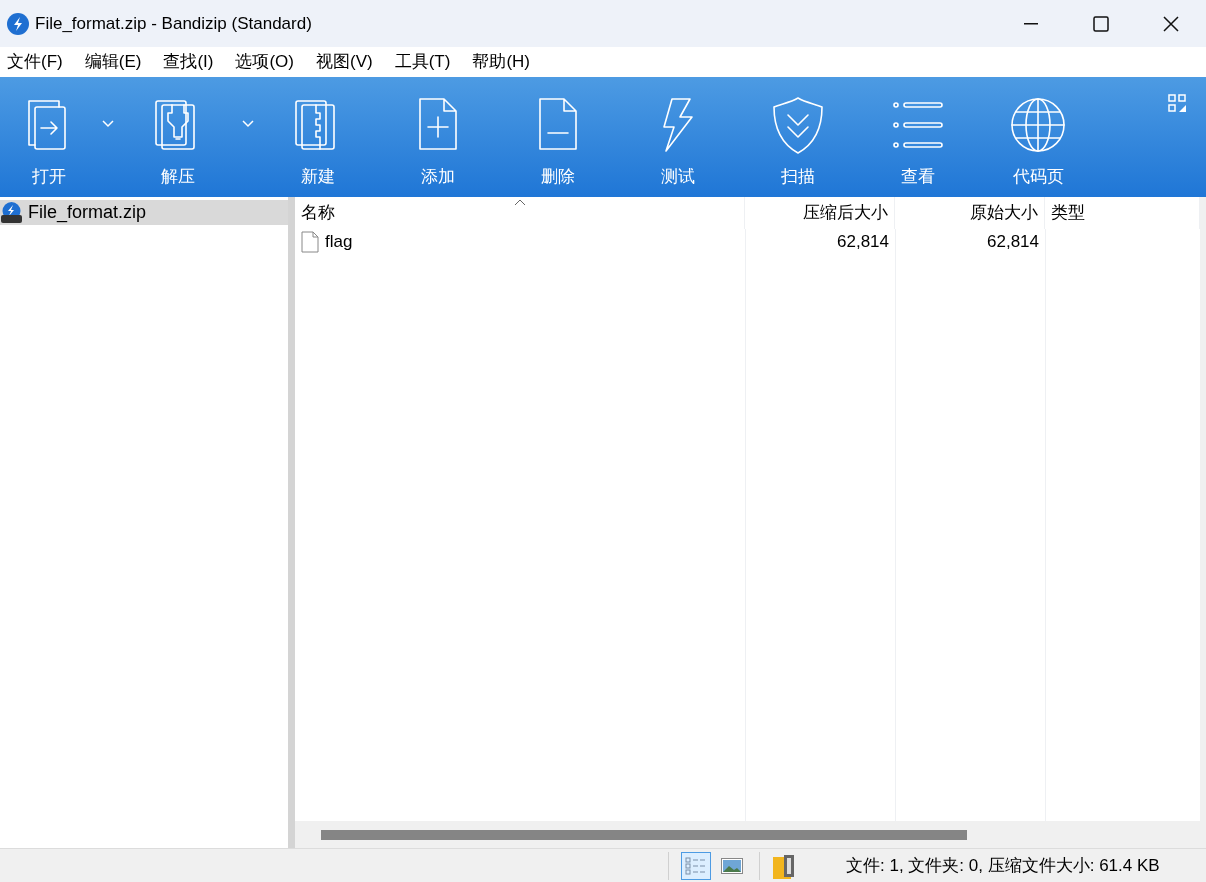 The width and height of the screenshot is (1206, 882). What do you see at coordinates (178, 137) in the screenshot?
I see `toolbar-button: 解压` at bounding box center [178, 137].